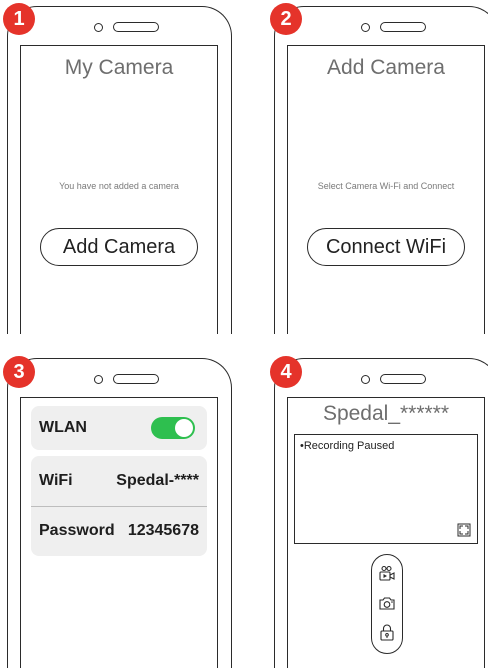 Image resolution: width=488 pixels, height=668 pixels. I want to click on toggle-knob, so click(184, 428).